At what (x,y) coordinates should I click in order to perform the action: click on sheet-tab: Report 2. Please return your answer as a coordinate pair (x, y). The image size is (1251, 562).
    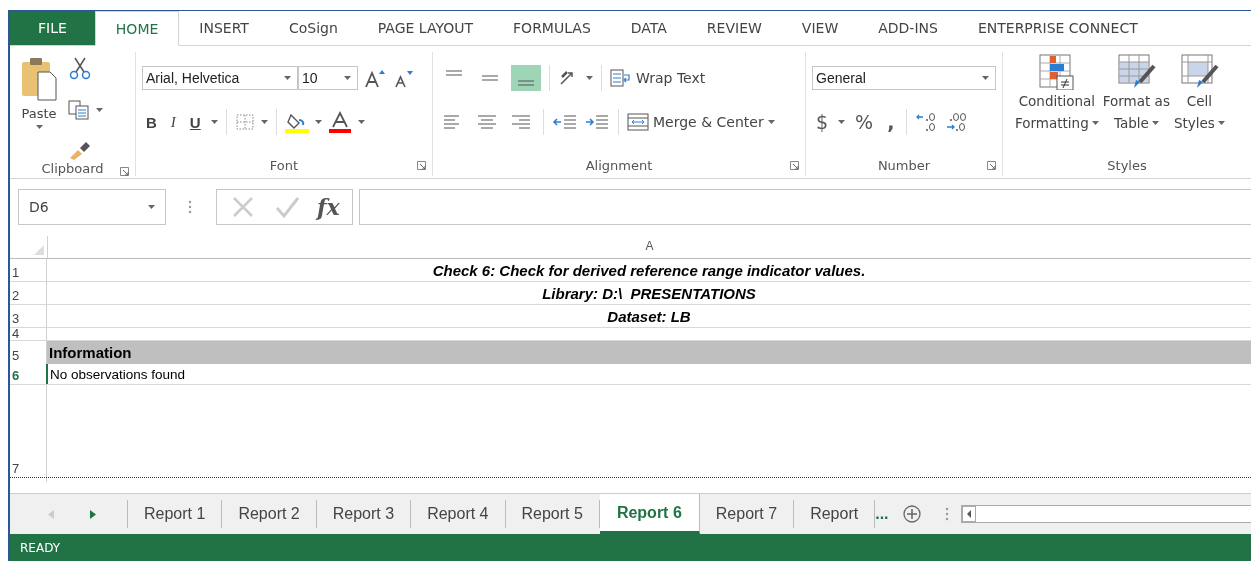
    Looking at the image, I should click on (269, 514).